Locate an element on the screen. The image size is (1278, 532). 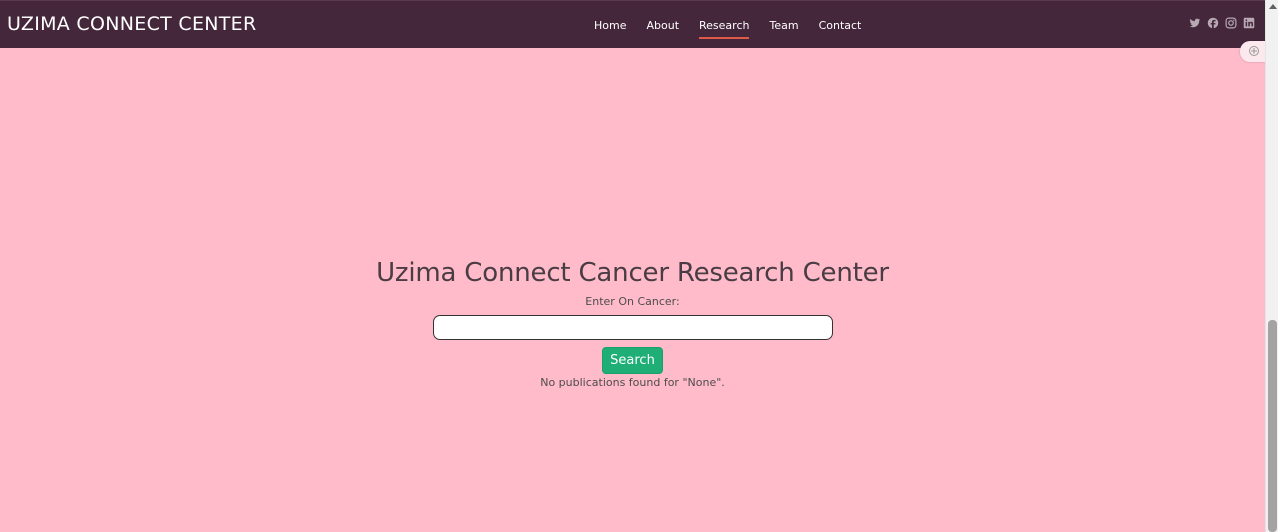
widget-icon is located at coordinates (1254, 51).